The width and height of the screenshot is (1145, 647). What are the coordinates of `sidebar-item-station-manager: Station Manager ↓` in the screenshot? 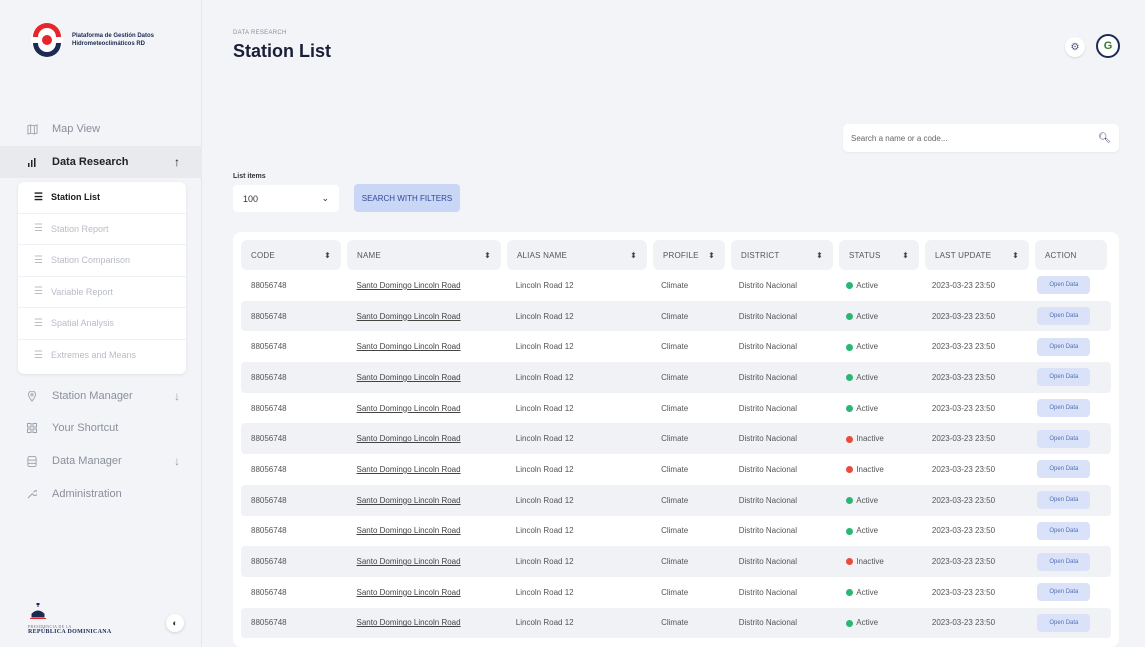 It's located at (101, 396).